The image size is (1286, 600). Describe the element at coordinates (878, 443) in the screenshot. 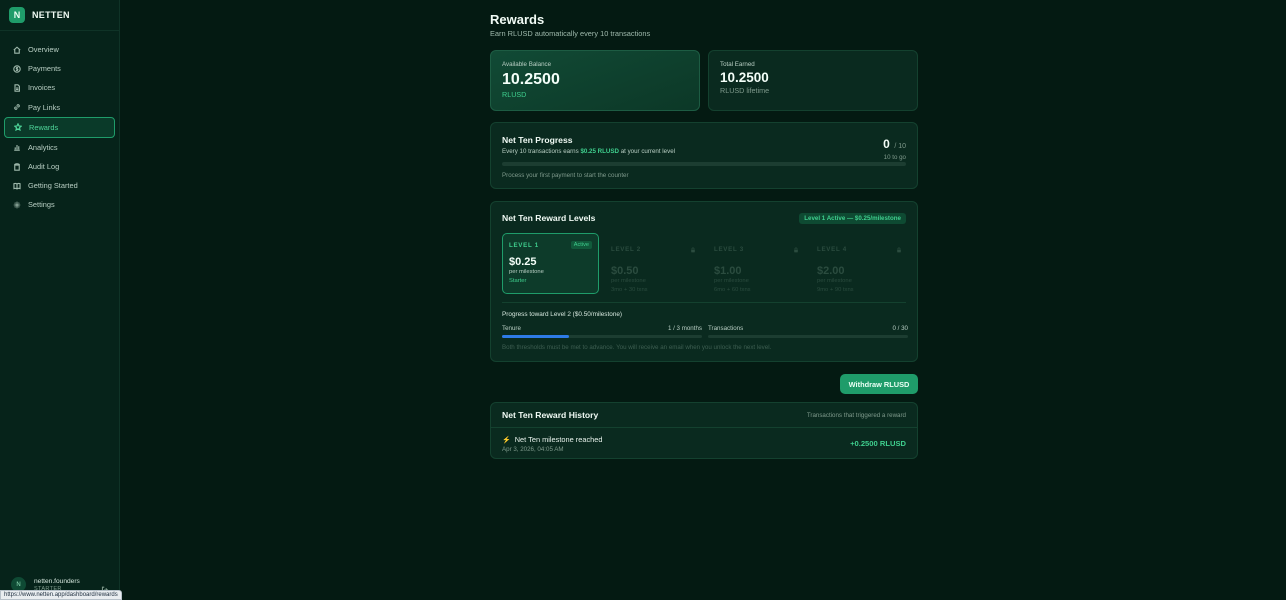

I see `history-item-amount: +0.2500 RLUSD` at that location.